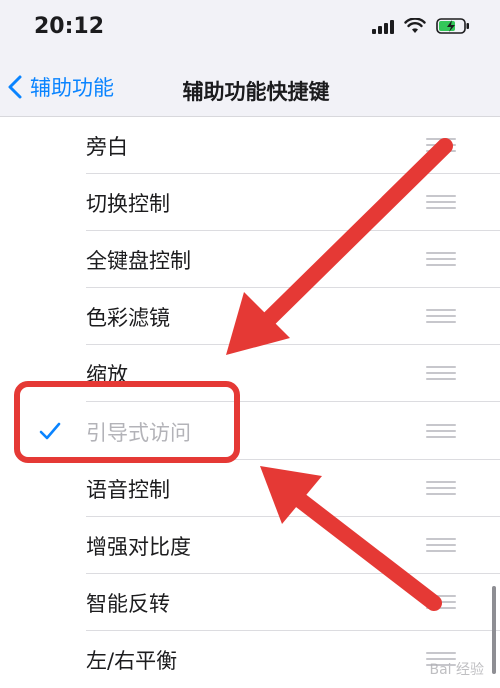  I want to click on list-item-label: 全键盘控制, so click(138, 261).